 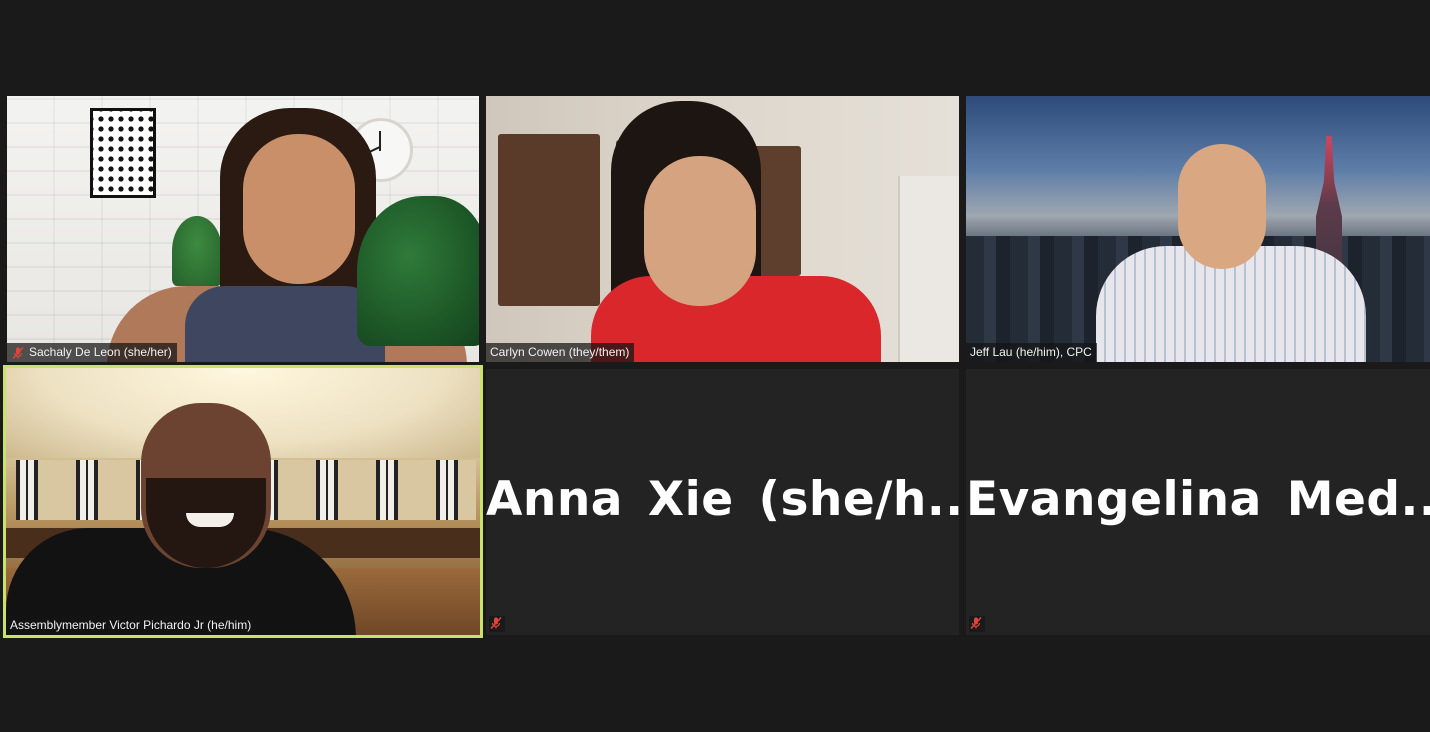 I want to click on participant-shirt, so click(x=285, y=324).